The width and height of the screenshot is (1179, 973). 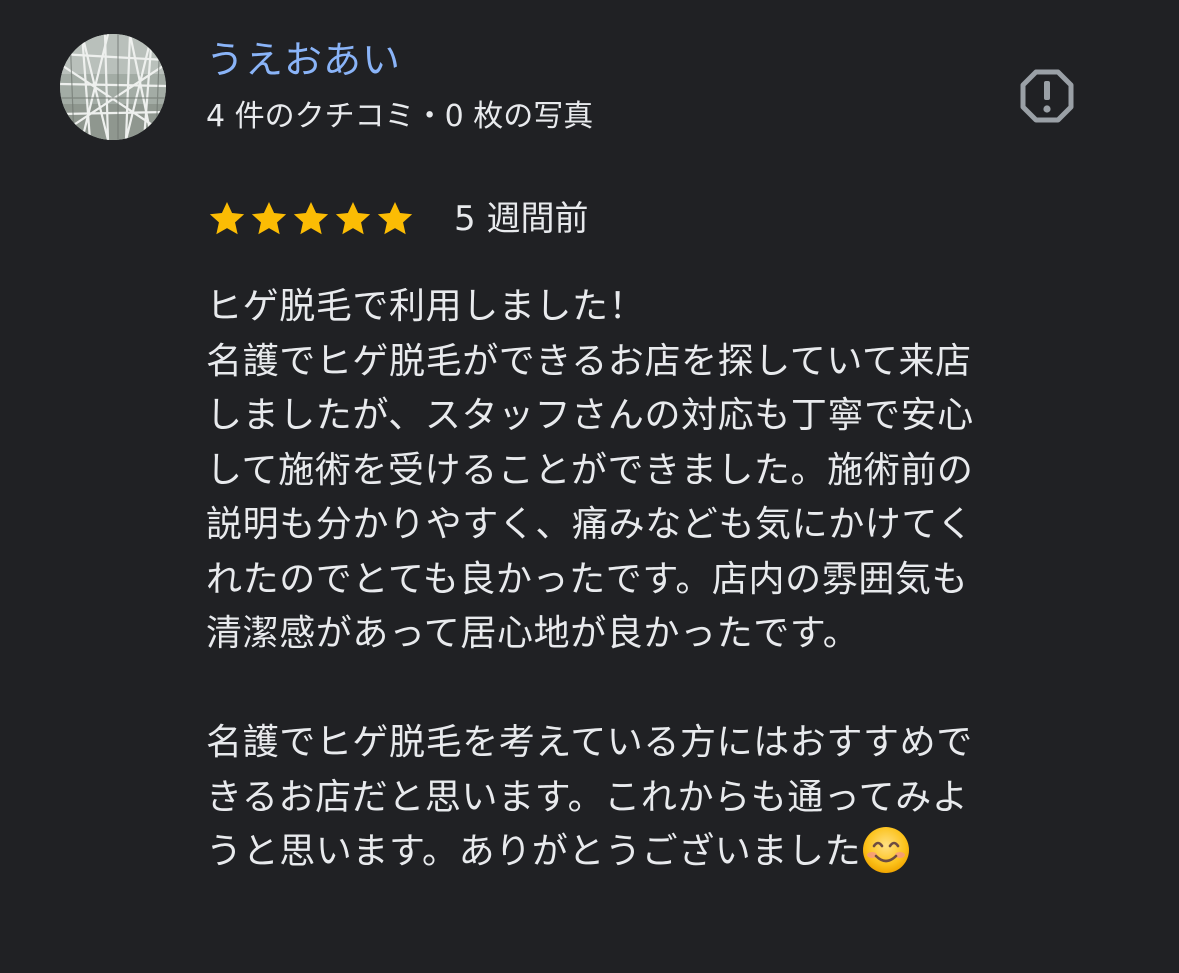 I want to click on review-line: して施術を受けることができました。施術前の, so click(x=590, y=470).